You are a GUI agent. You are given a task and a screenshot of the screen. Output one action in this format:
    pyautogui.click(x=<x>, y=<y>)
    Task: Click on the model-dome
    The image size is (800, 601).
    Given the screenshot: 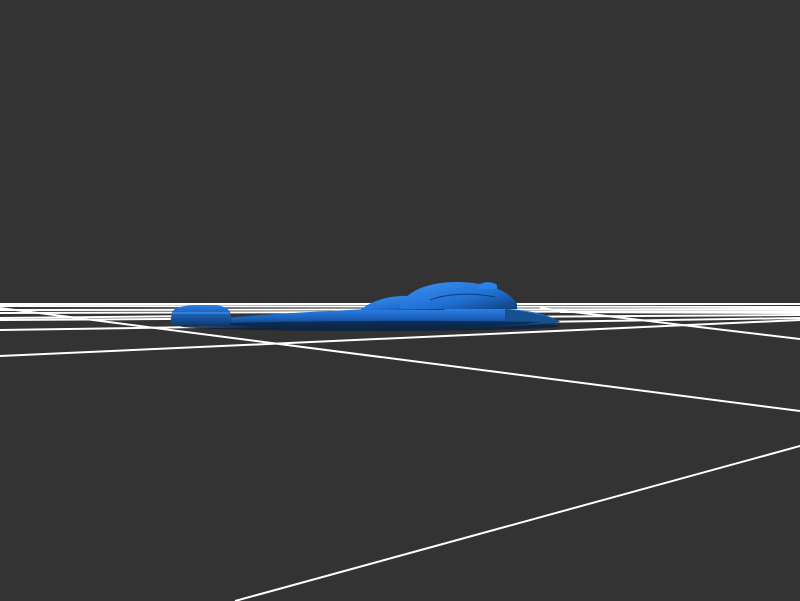 What is the action you would take?
    pyautogui.click(x=458, y=295)
    